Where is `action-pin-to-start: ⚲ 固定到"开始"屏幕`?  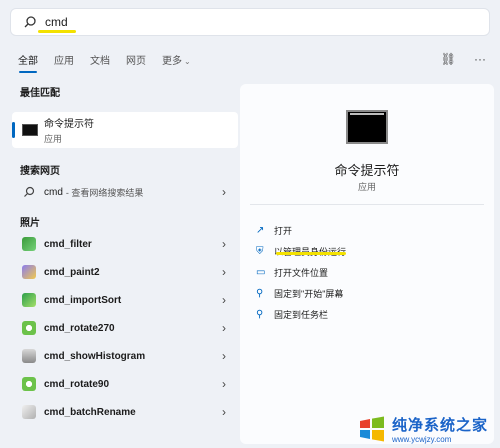 action-pin-to-start: ⚲ 固定到"开始"屏幕 is located at coordinates (301, 293).